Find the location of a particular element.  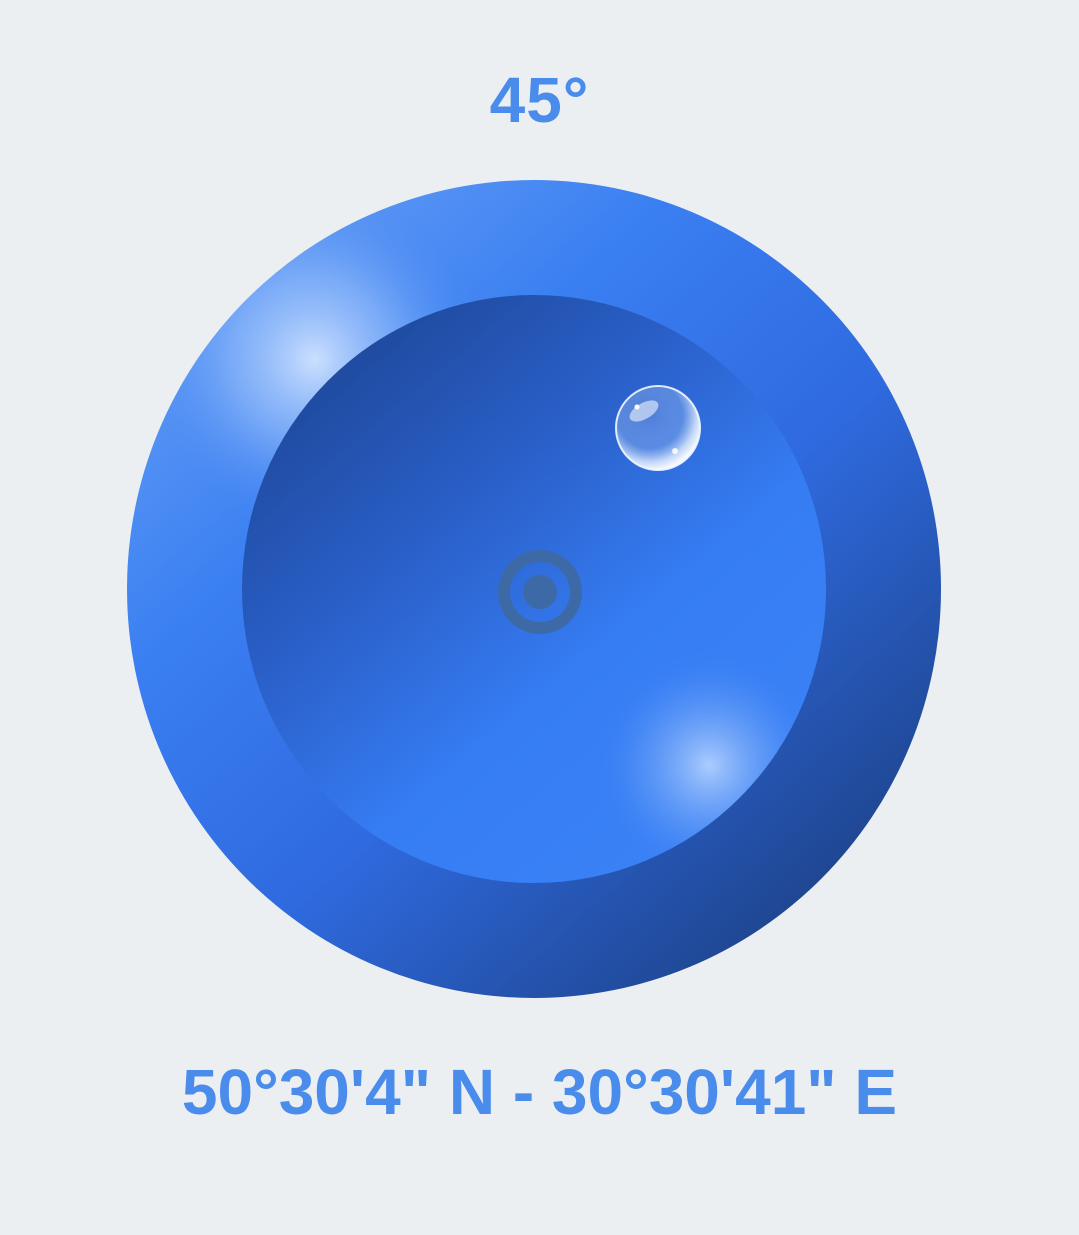

bubble-icon is located at coordinates (658, 428).